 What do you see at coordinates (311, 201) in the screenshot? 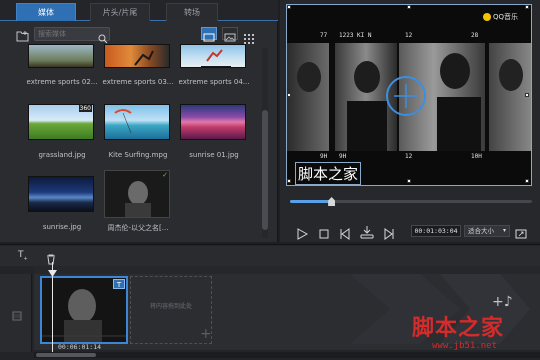
I see `playback-progress-fill` at bounding box center [311, 201].